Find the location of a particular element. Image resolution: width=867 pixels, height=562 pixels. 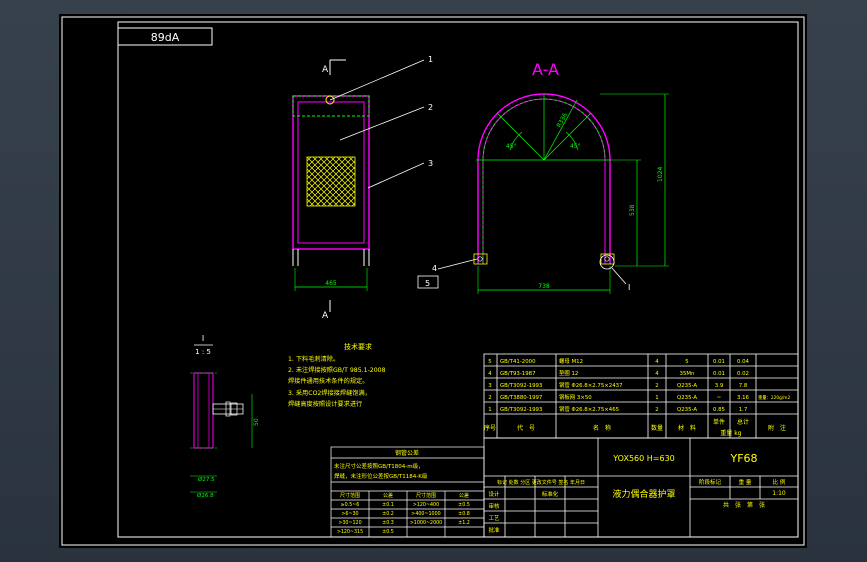

stage-label: 阶段标记 is located at coordinates (710, 482).